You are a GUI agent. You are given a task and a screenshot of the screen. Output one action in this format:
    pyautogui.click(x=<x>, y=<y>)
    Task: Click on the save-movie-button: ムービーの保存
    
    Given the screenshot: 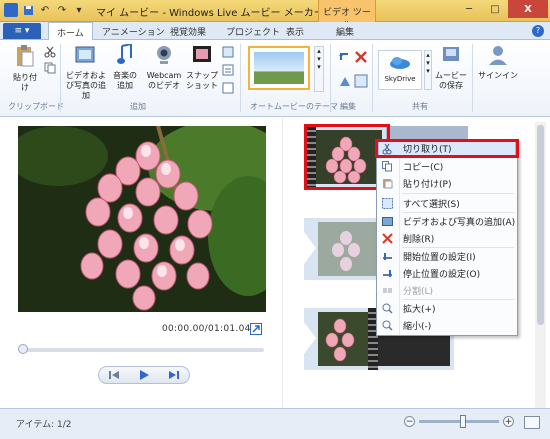 What is the action you would take?
    pyautogui.click(x=451, y=67)
    